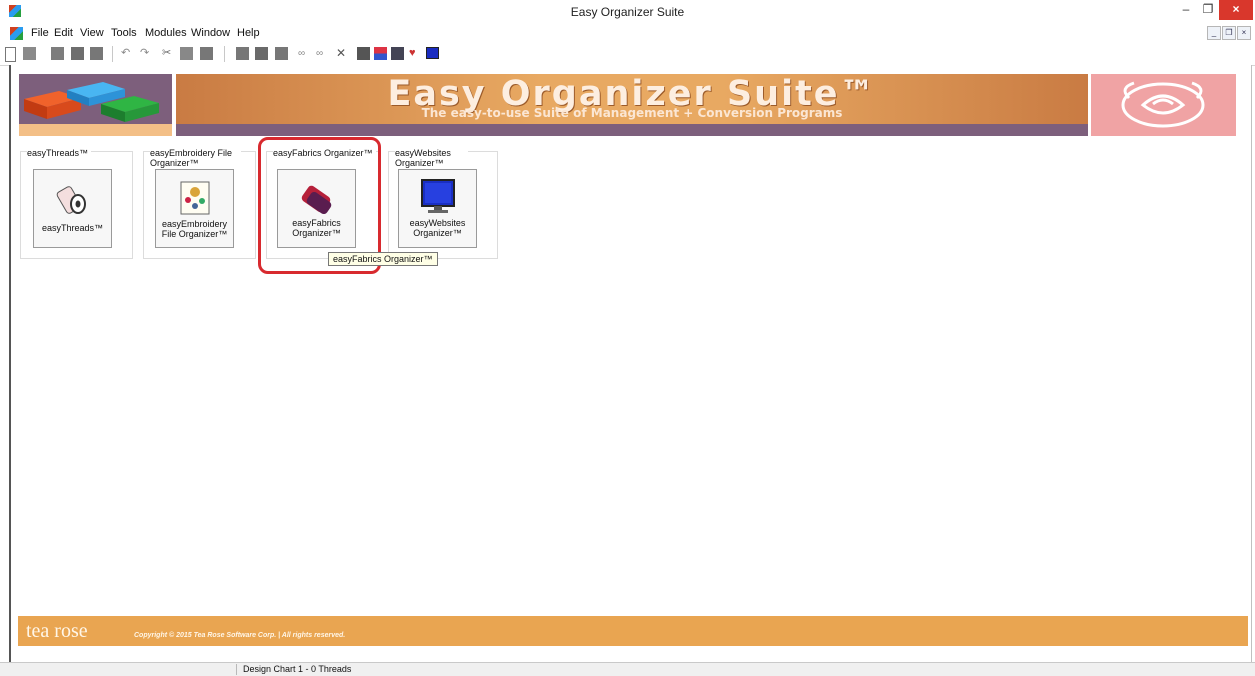 This screenshot has width=1255, height=676. What do you see at coordinates (77, 53) in the screenshot?
I see `print-preview-icon` at bounding box center [77, 53].